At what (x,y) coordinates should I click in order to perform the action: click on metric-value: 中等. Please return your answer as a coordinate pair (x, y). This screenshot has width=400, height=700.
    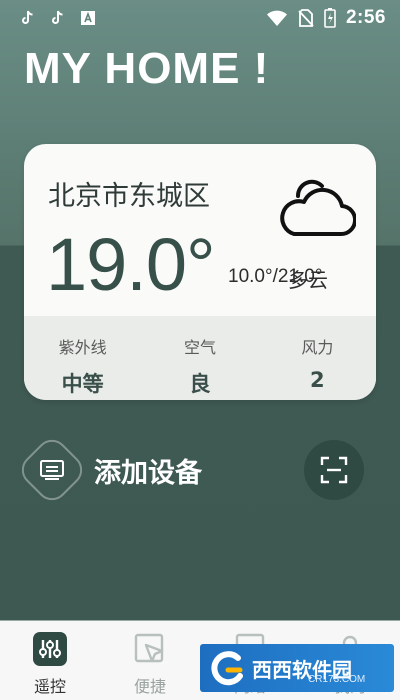
    Looking at the image, I should click on (82, 384).